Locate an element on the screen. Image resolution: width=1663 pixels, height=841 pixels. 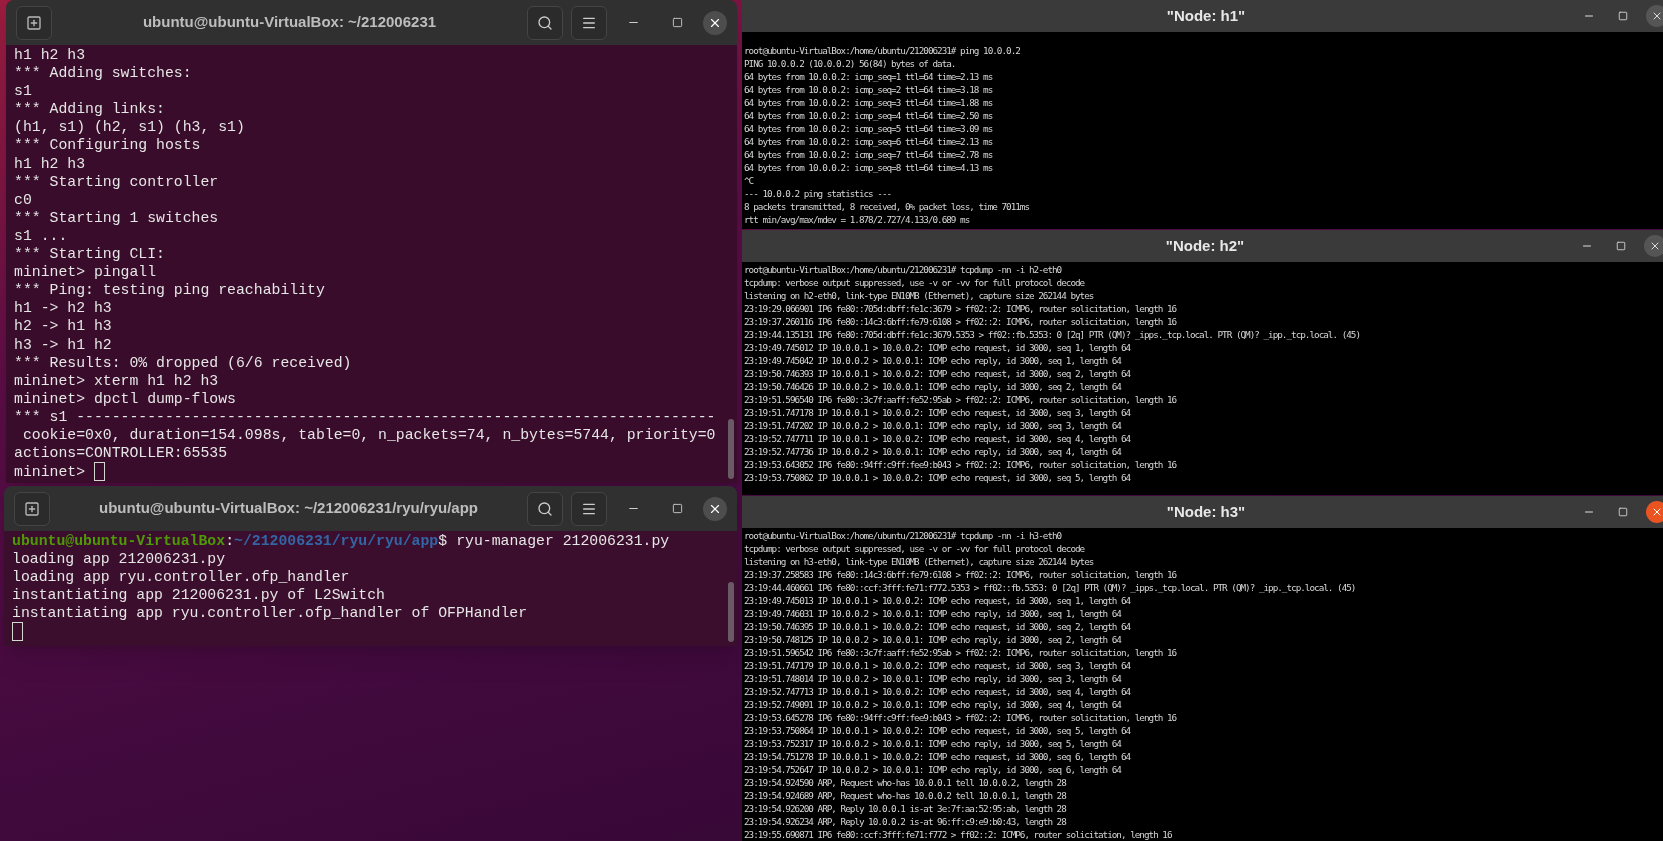
output-line: 23:19:49.745042 IP 10.0.0.2 > 10.0.0.1: ICMP echo reply, id 3000, seq 1, length 64 is located at coordinates (932, 360).